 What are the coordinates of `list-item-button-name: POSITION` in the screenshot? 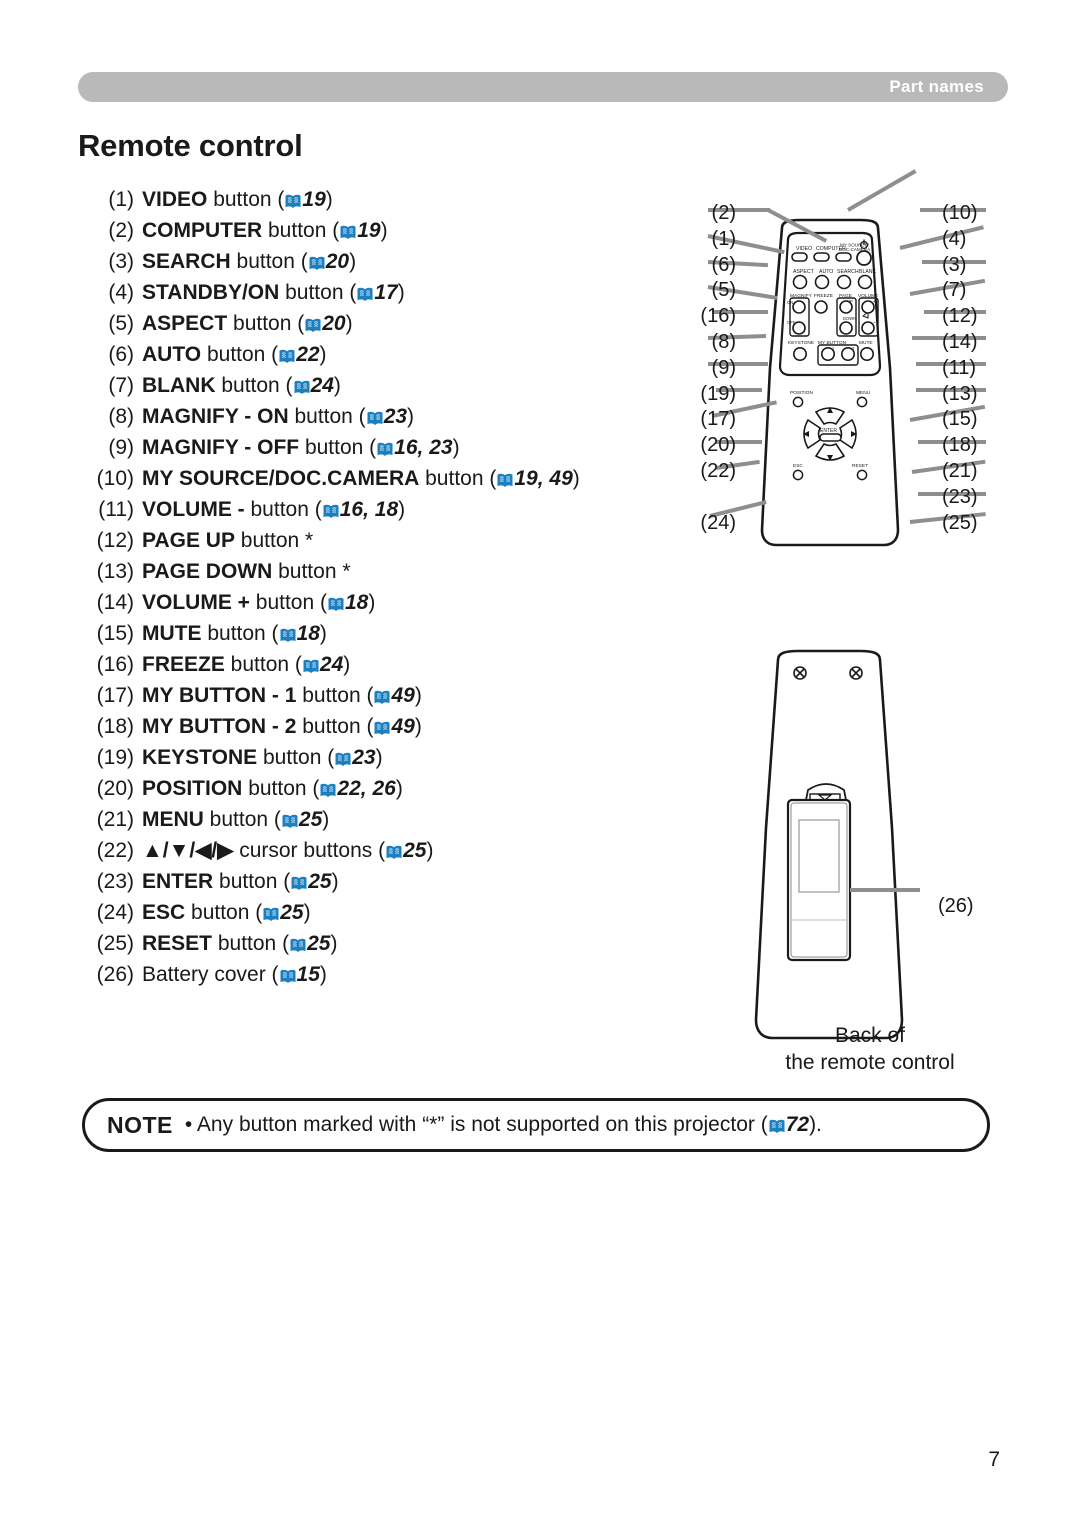 It's located at (192, 788).